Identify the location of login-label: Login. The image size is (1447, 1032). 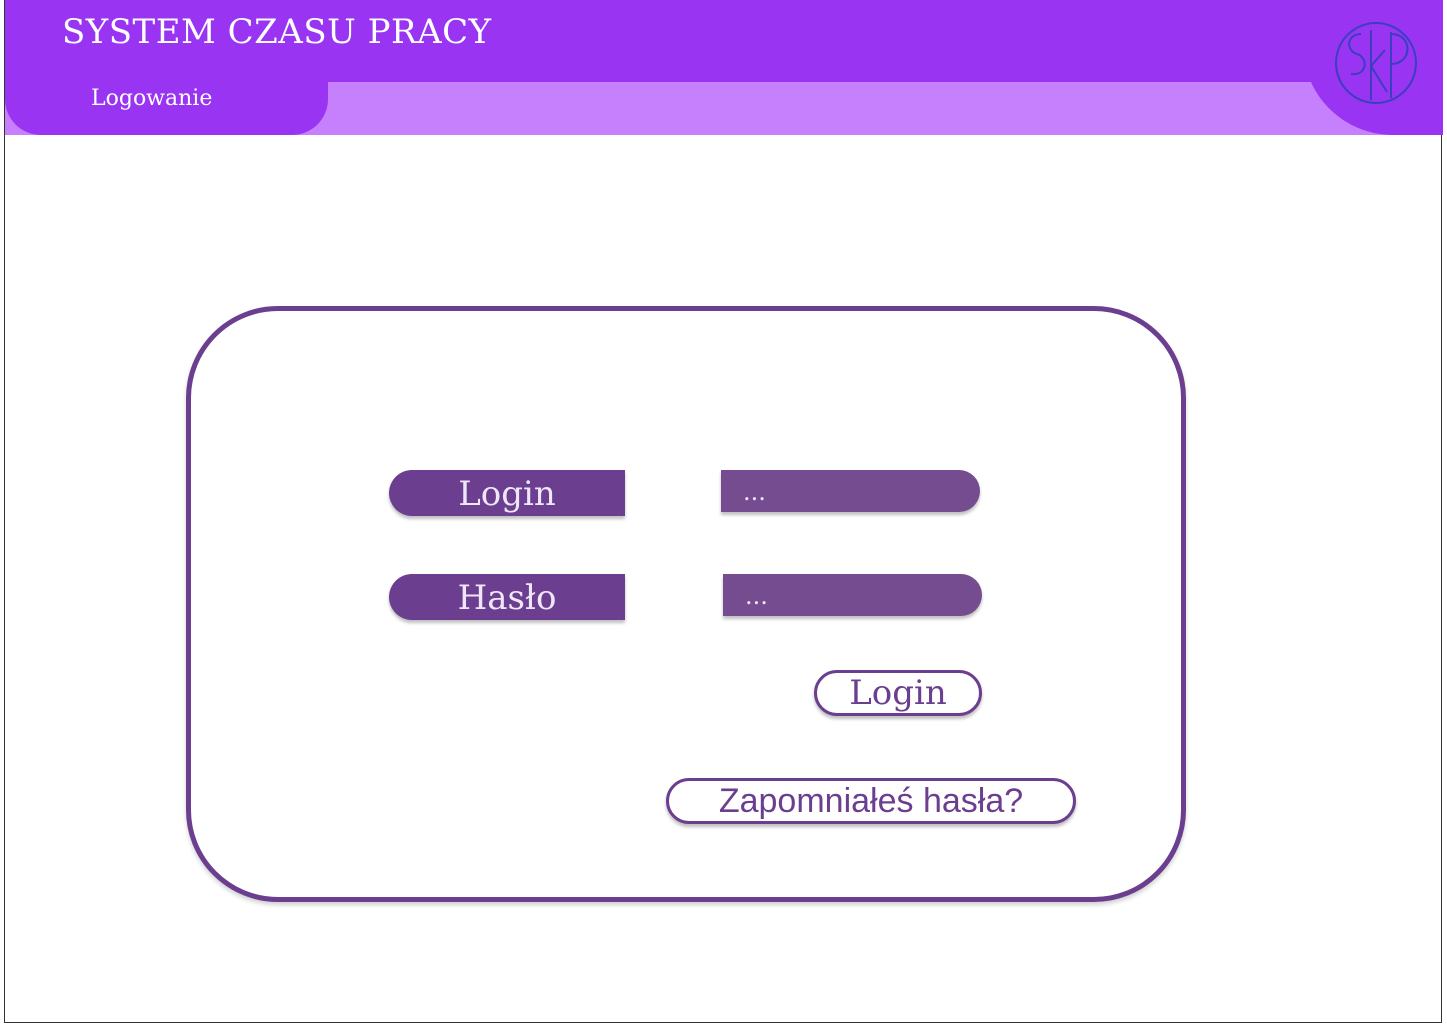
(507, 493).